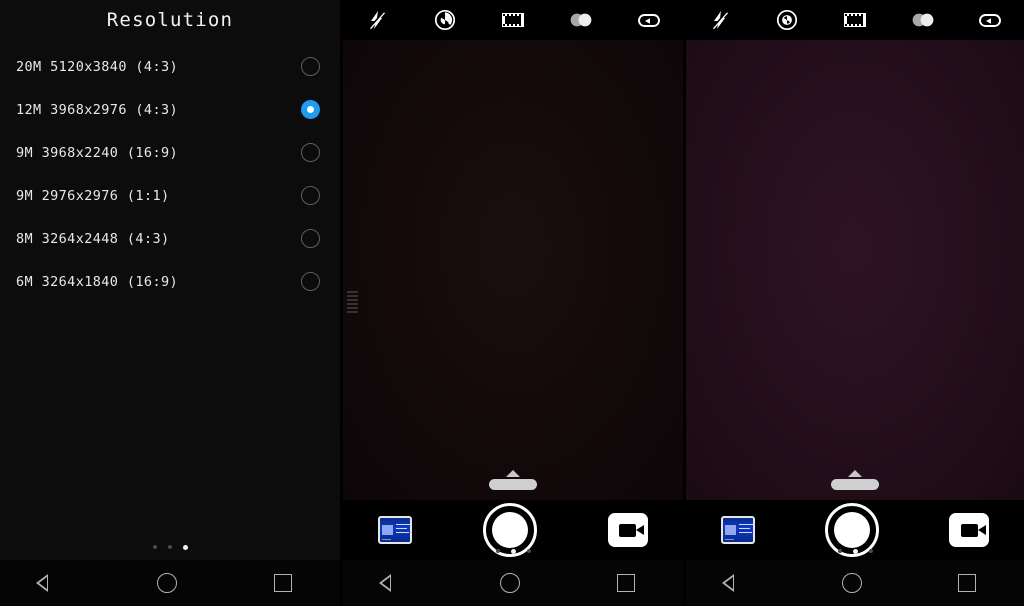  Describe the element at coordinates (97, 281) in the screenshot. I see `resolution-option-label: 6M 3264x1840 (16:9)` at that location.